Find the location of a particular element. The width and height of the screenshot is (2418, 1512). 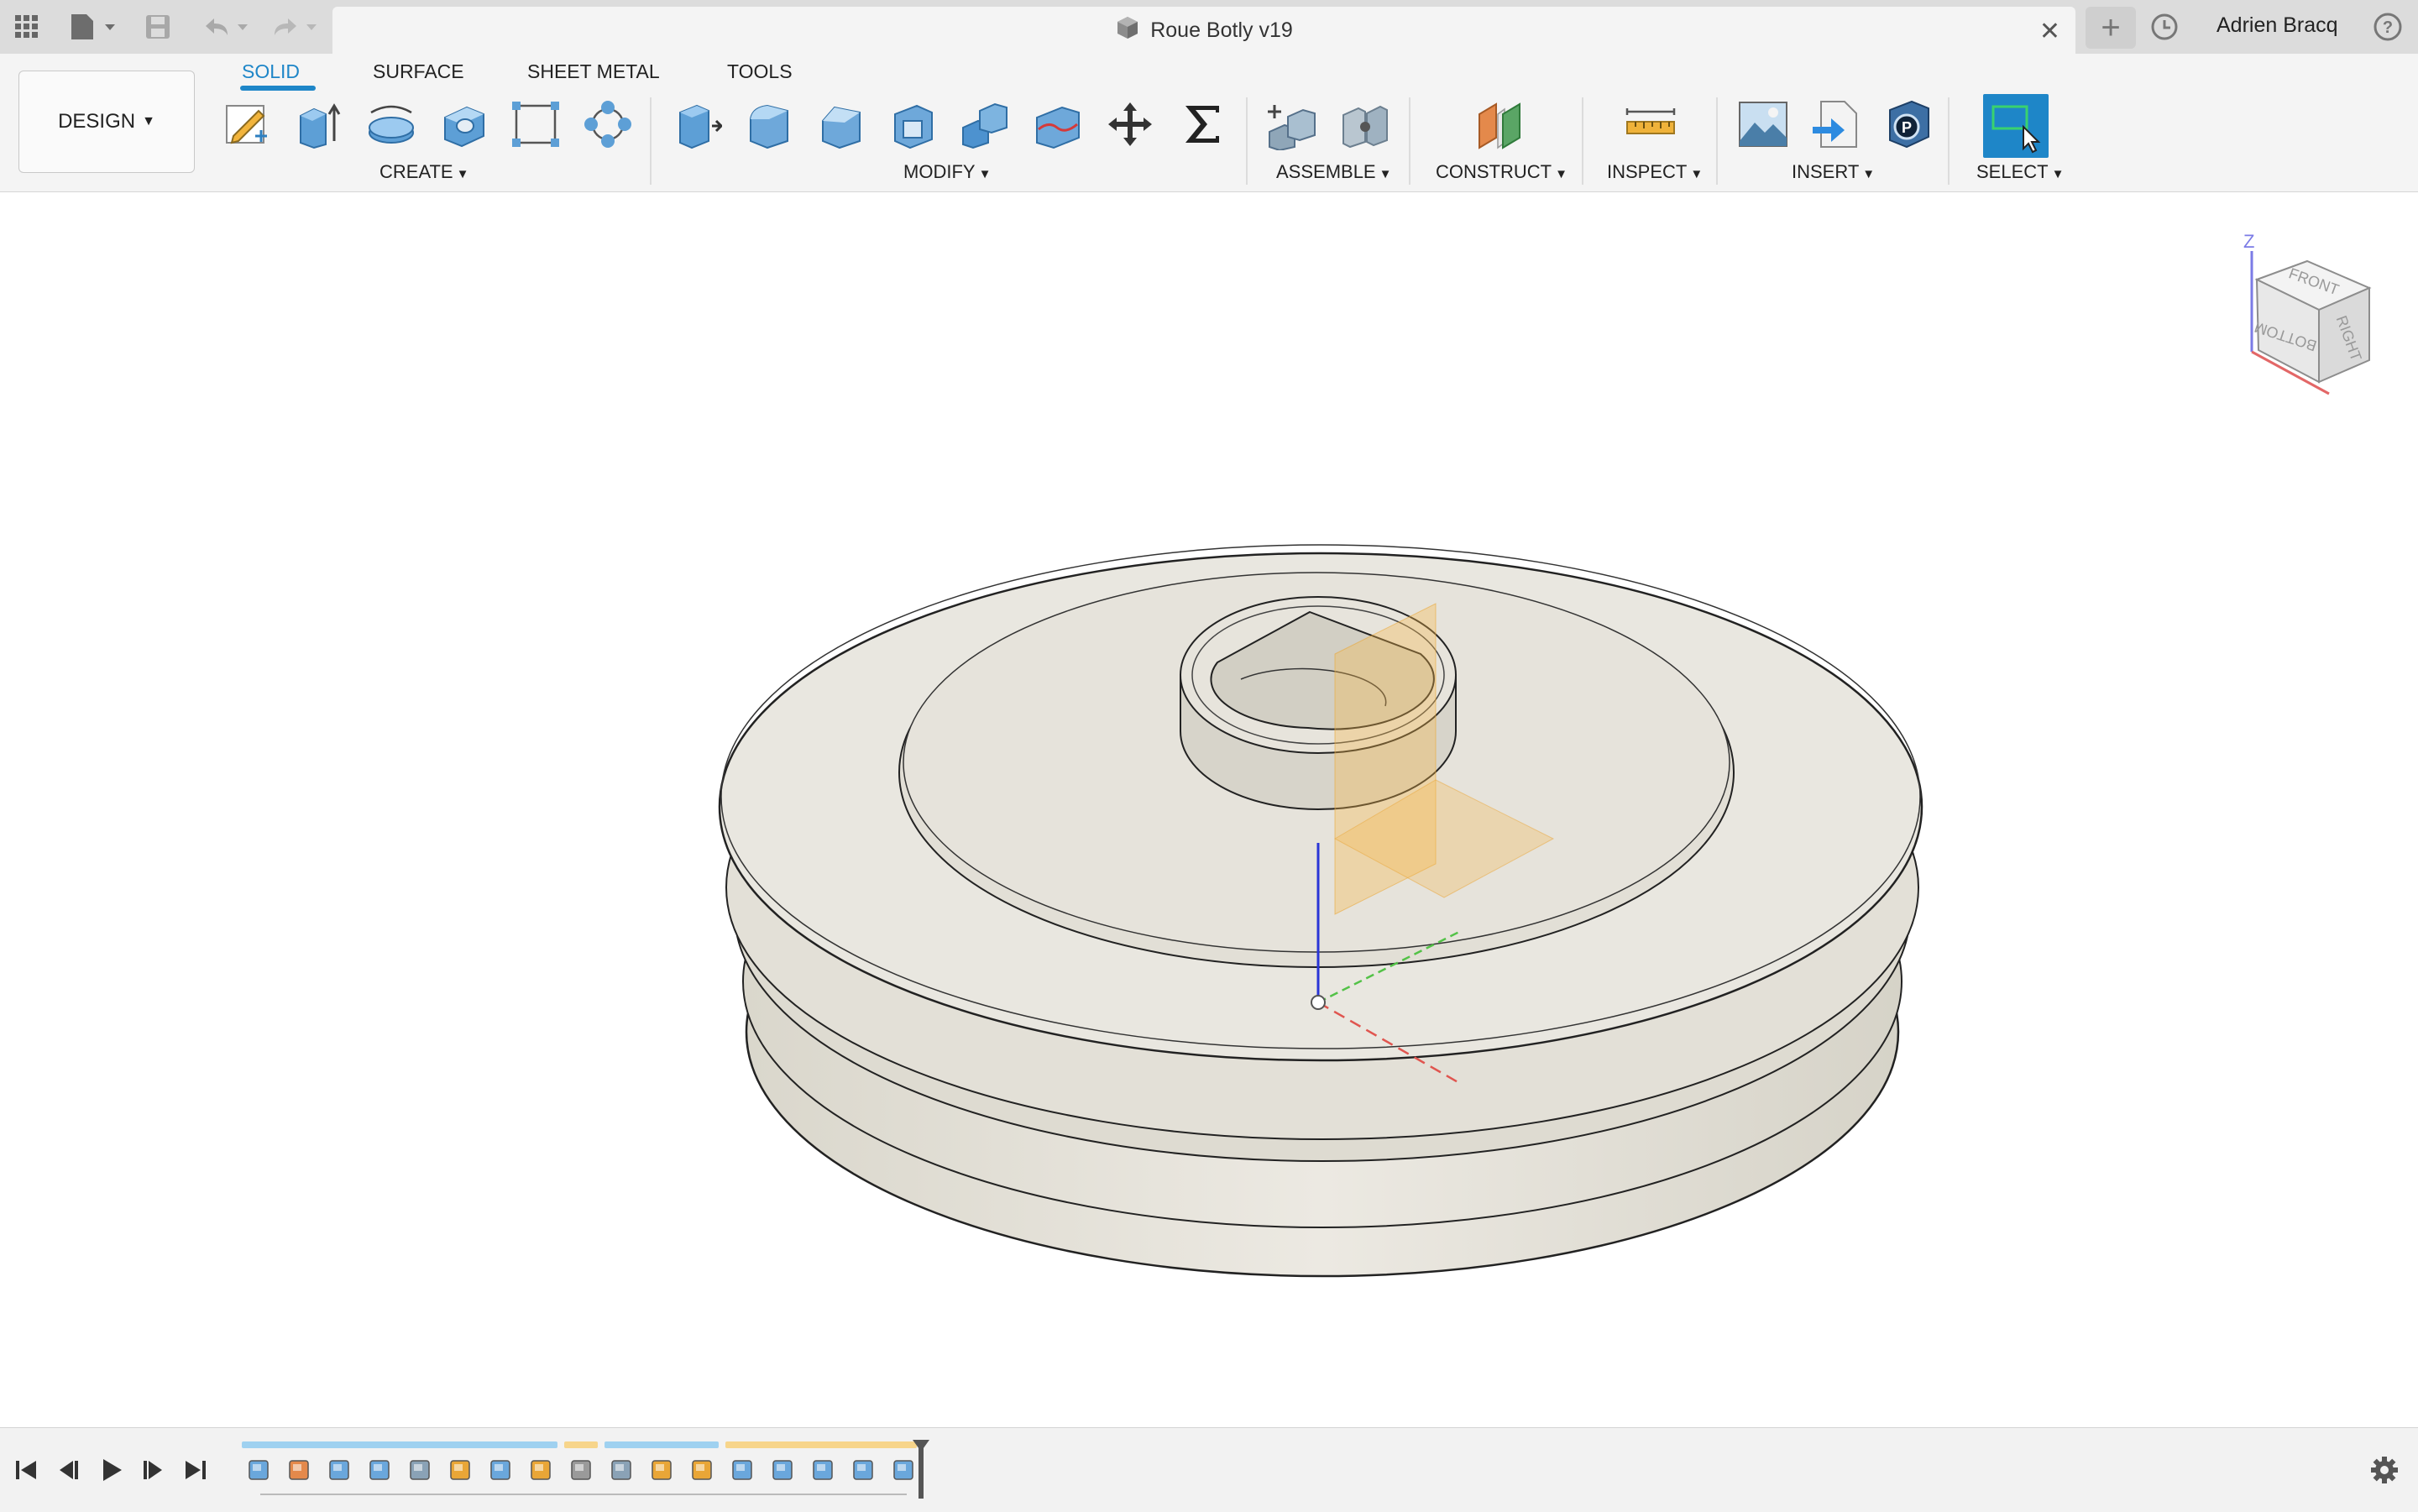

extrude-icon is located at coordinates (319, 124).